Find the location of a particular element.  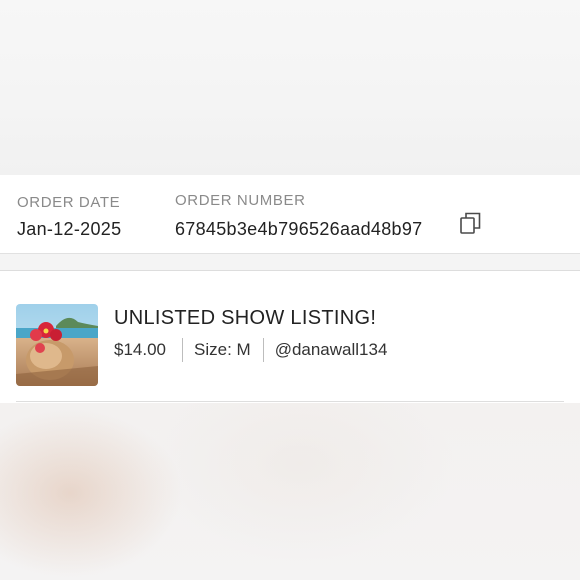

item-thumbnail is located at coordinates (57, 345).